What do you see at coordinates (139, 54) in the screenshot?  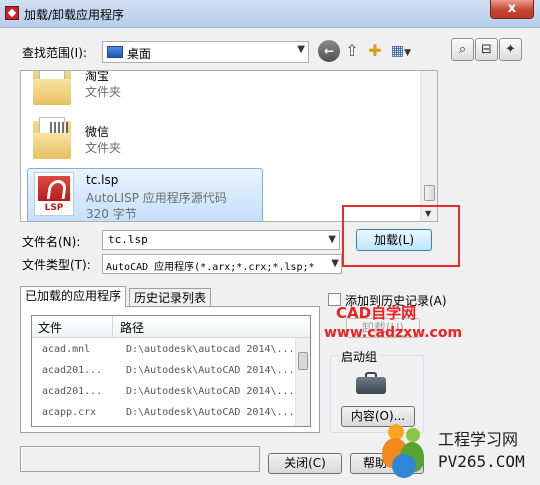 I see `look-in-value: 桌面` at bounding box center [139, 54].